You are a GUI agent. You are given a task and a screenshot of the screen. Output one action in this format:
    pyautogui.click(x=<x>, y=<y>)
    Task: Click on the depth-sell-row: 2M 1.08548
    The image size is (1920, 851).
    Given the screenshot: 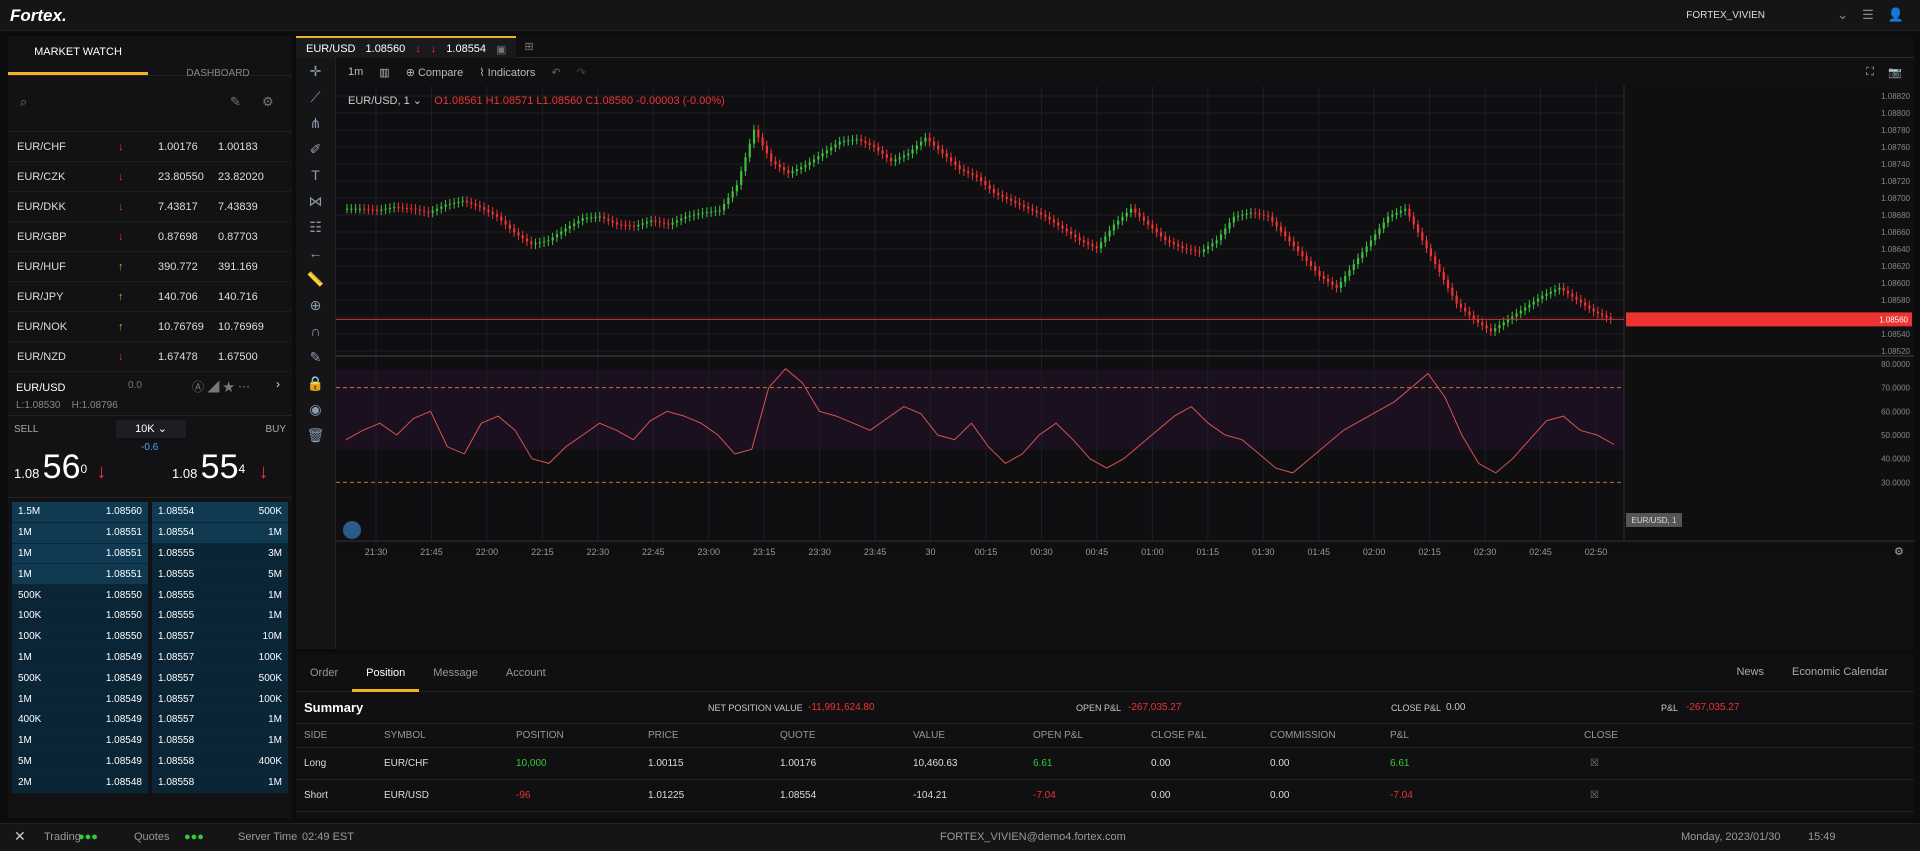 What is the action you would take?
    pyautogui.click(x=80, y=783)
    